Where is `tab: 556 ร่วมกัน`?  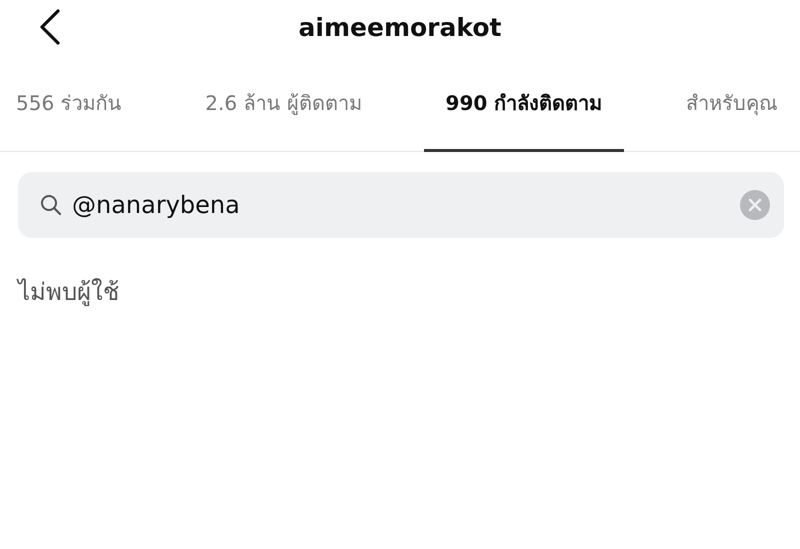
tab: 556 ร่วมกัน is located at coordinates (72, 104).